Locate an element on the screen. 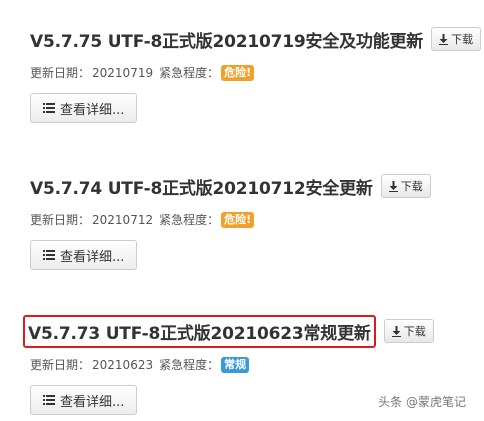  update-date-value: 20210712 is located at coordinates (123, 219).